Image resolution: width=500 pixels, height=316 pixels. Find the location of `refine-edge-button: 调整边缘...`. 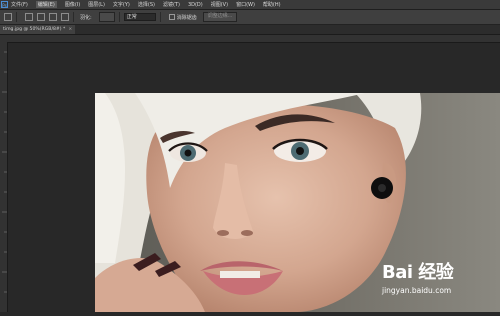

refine-edge-button: 调整边缘... is located at coordinates (220, 17).